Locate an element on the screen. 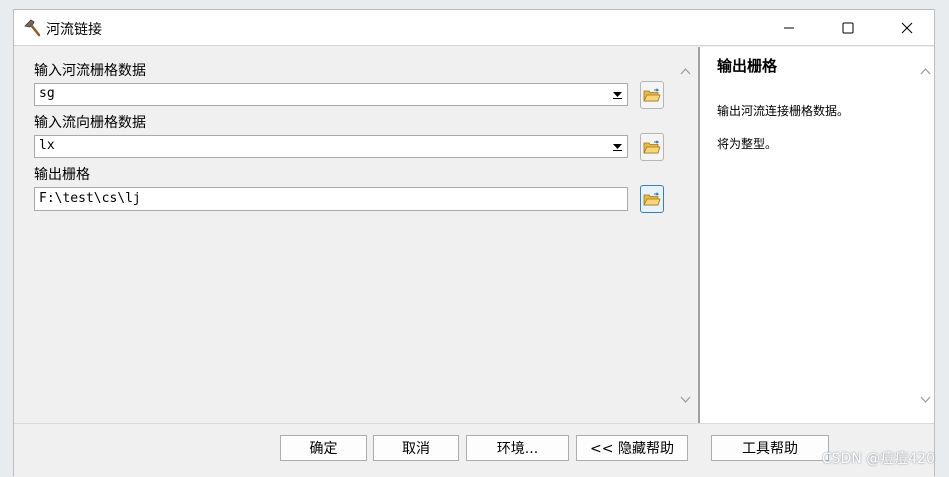 This screenshot has height=477, width=949. close-button is located at coordinates (907, 27).